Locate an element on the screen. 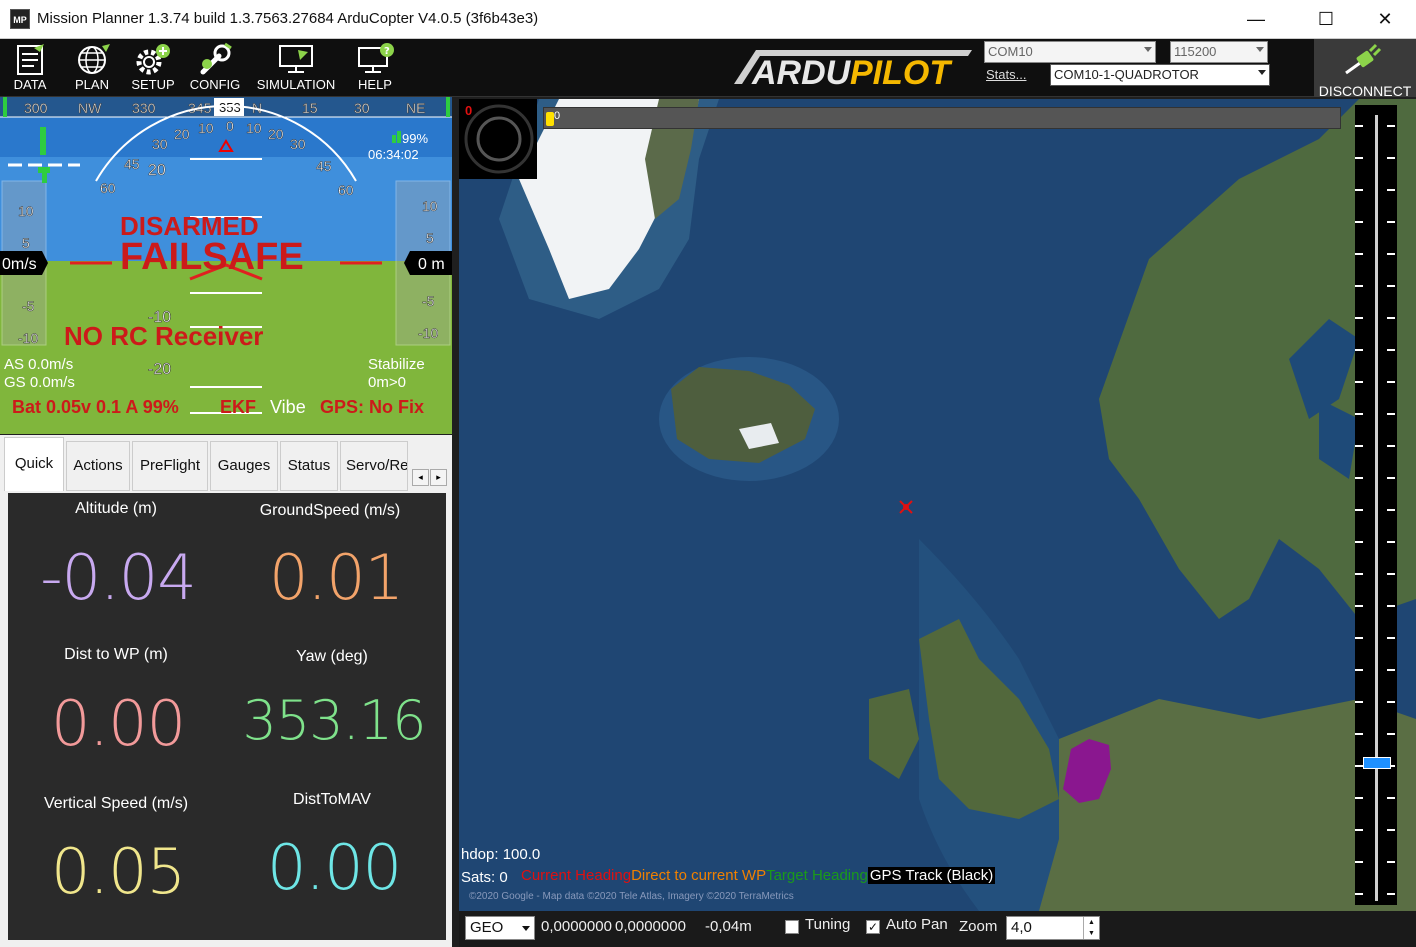 The image size is (1416, 947). hdop-readout: hdop: 100.0 is located at coordinates (501, 854).